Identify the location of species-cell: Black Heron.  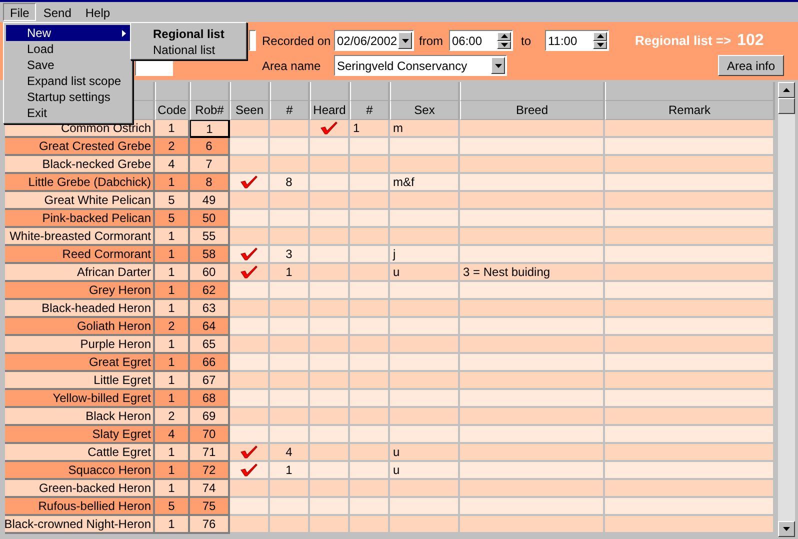
(80, 417).